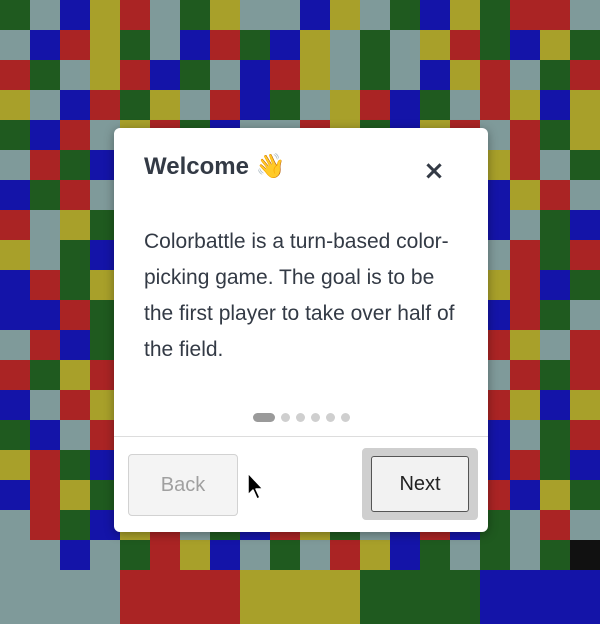 The image size is (600, 624). I want to click on back-button: Back, so click(183, 485).